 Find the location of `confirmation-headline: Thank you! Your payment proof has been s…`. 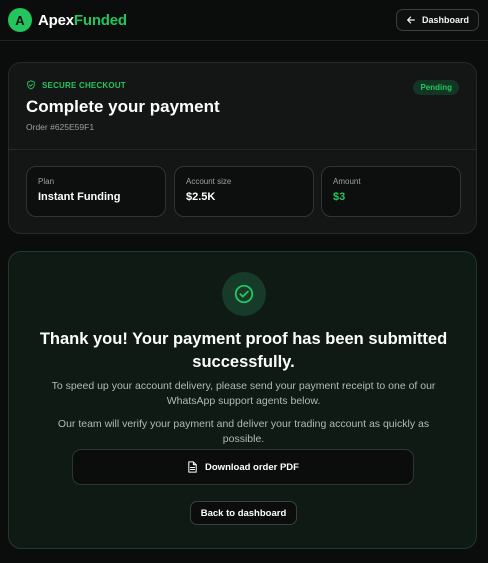

confirmation-headline: Thank you! Your payment proof has been s… is located at coordinates (243, 350).